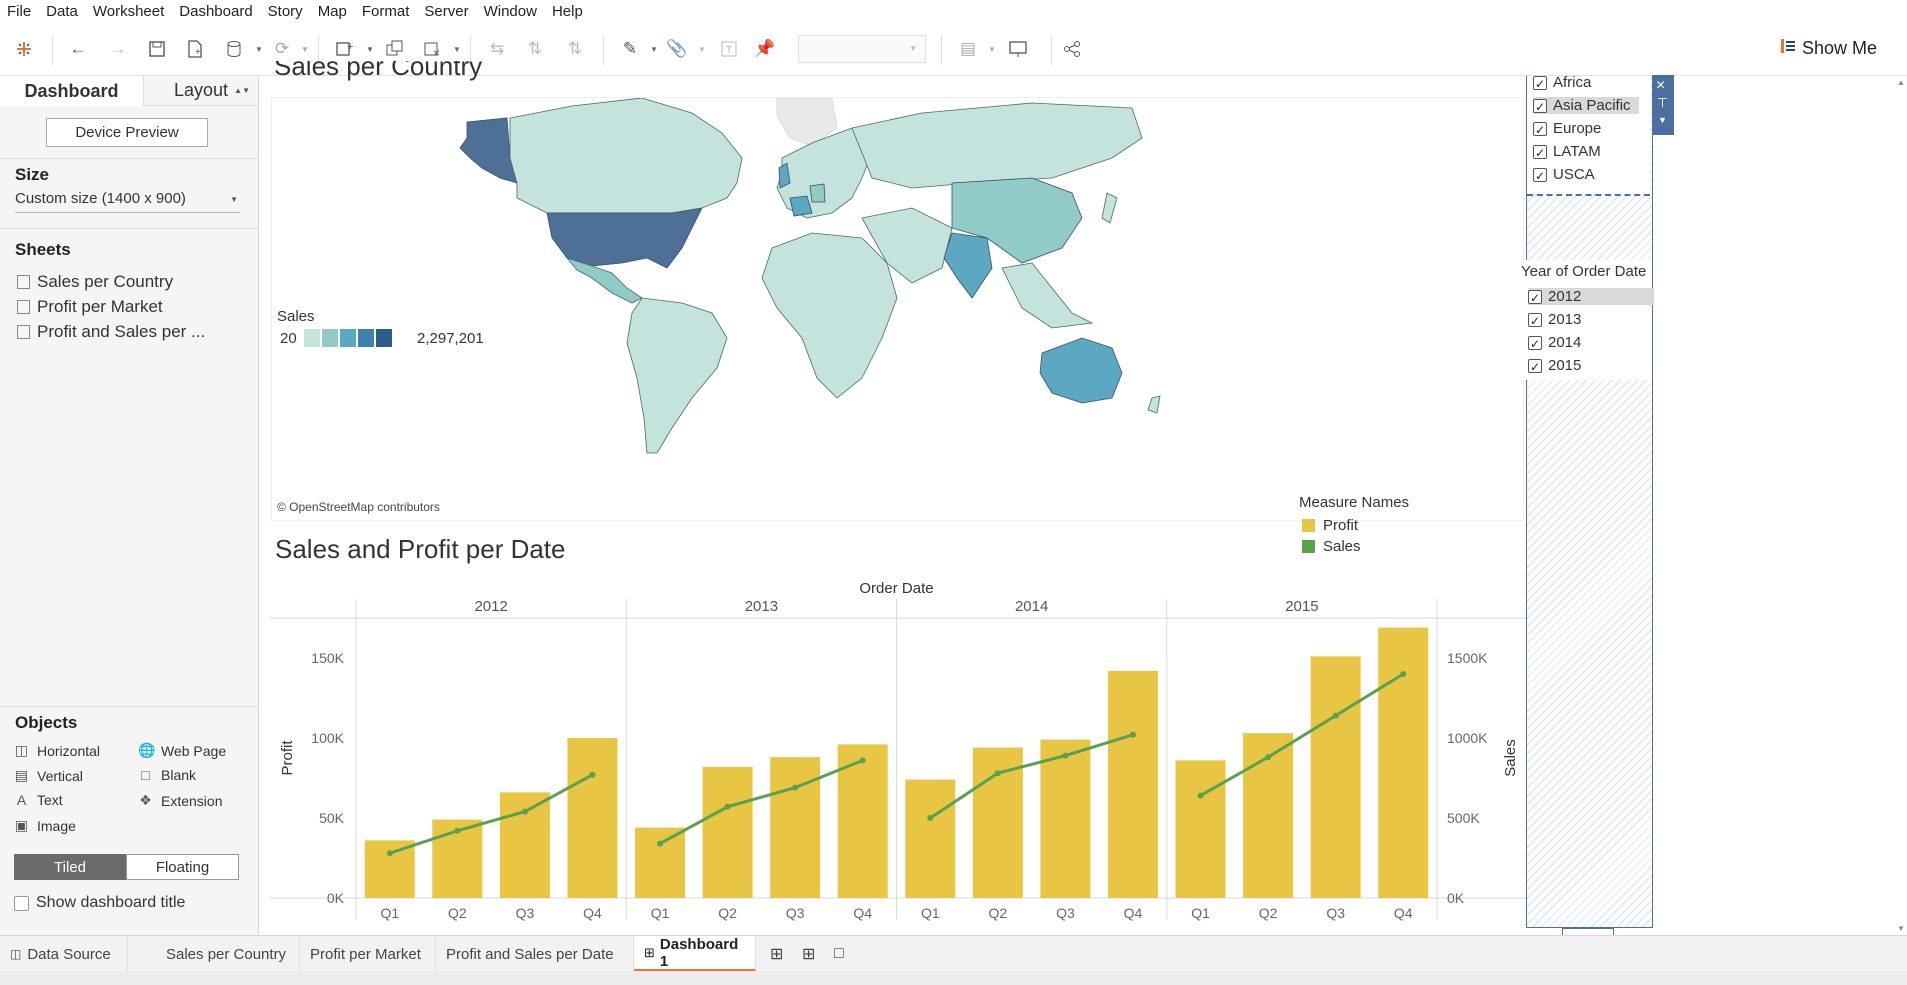  Describe the element at coordinates (70, 867) in the screenshot. I see `tiled-toggle: Tiled` at that location.